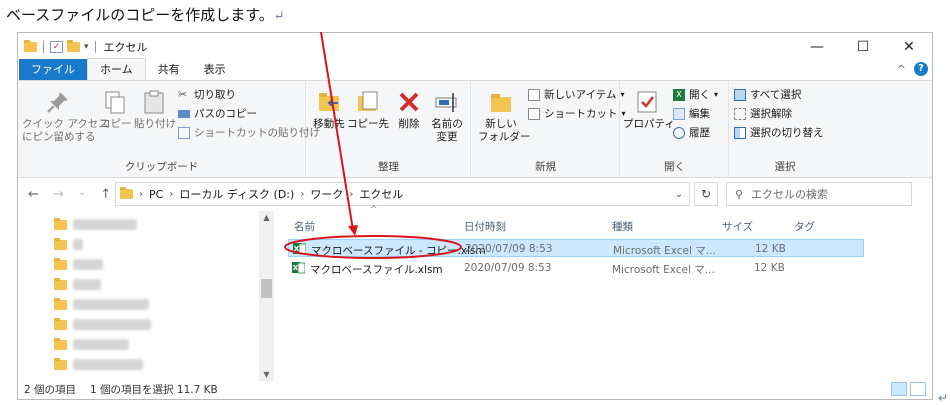  Describe the element at coordinates (326, 194) in the screenshot. I see `breadcrumb-work: ワーク` at that location.